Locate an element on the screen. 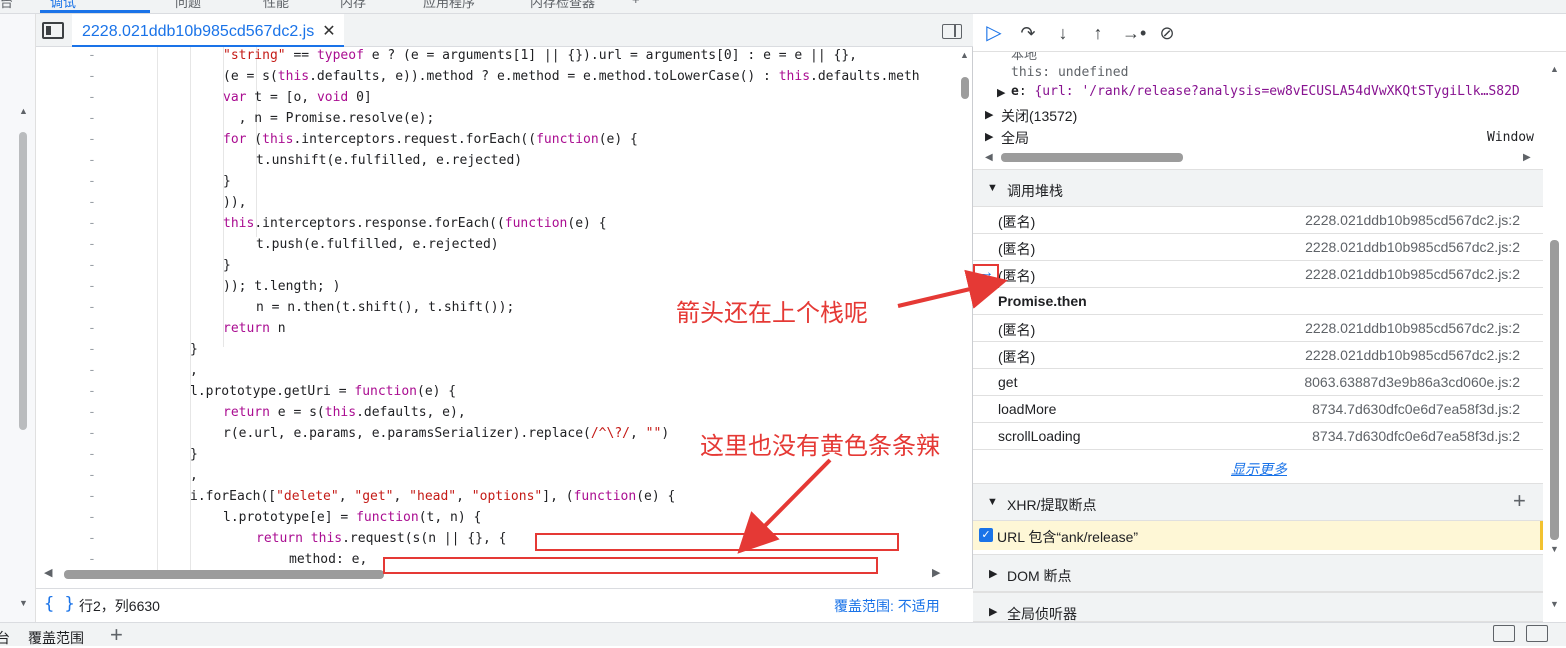  step-icon: →• is located at coordinates (1134, 33).